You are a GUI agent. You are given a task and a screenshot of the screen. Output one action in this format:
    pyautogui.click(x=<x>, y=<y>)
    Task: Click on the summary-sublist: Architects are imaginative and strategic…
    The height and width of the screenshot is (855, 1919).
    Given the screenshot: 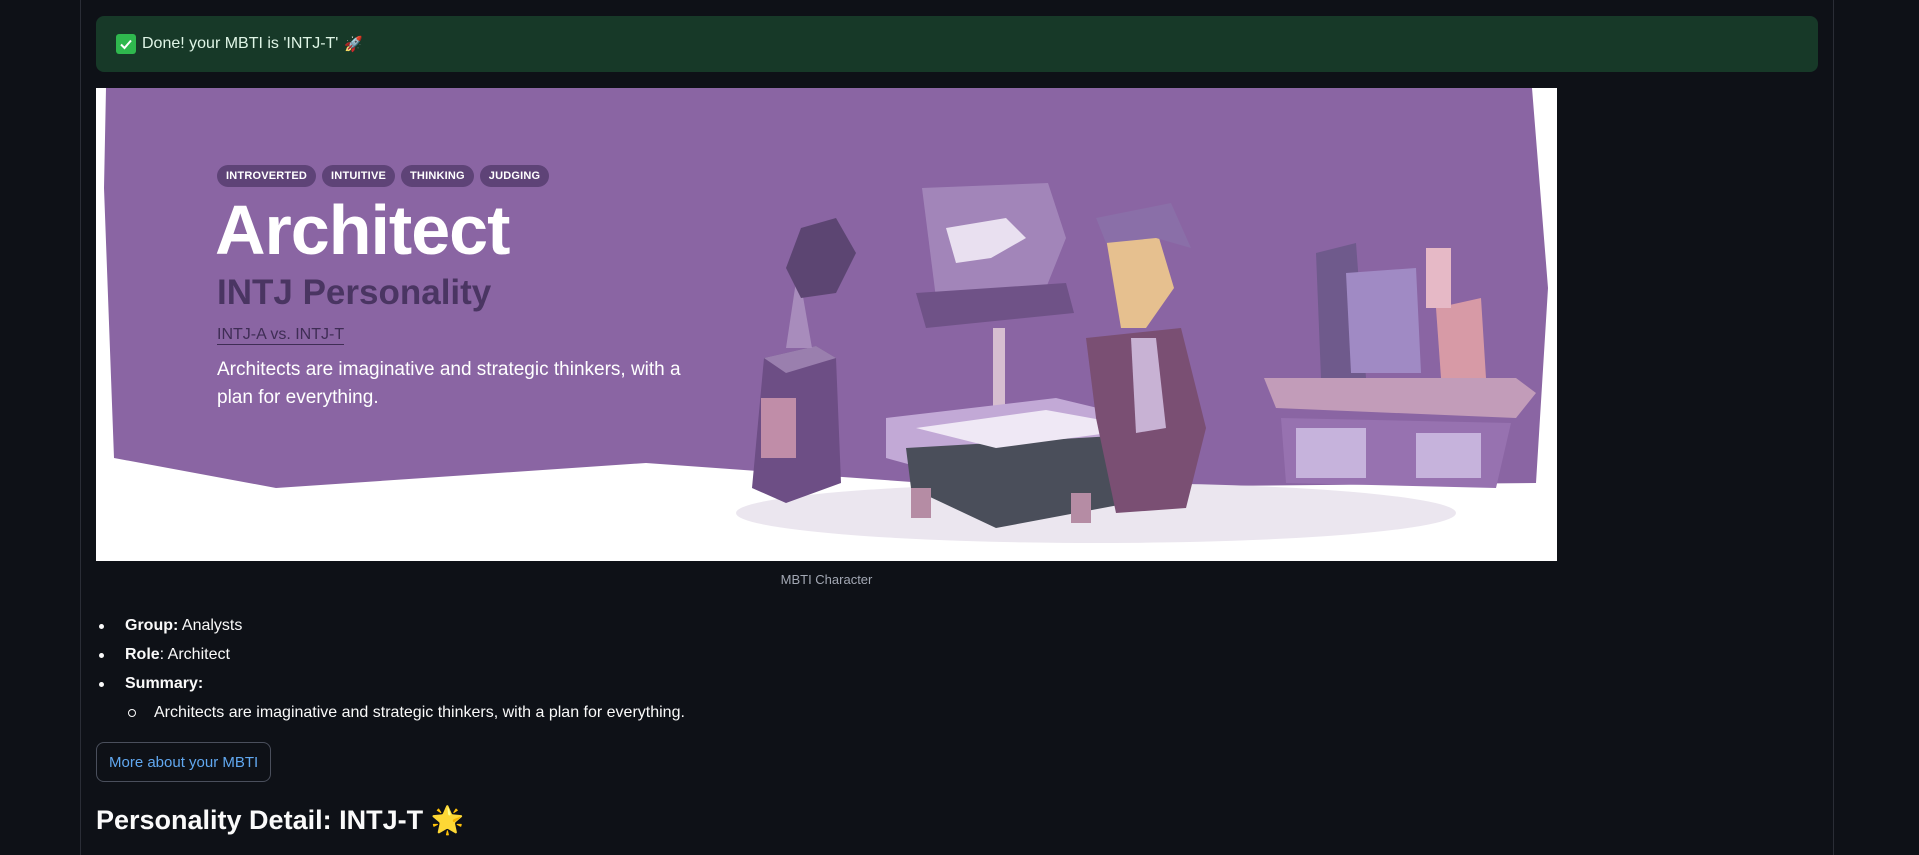 What is the action you would take?
    pyautogui.click(x=405, y=717)
    